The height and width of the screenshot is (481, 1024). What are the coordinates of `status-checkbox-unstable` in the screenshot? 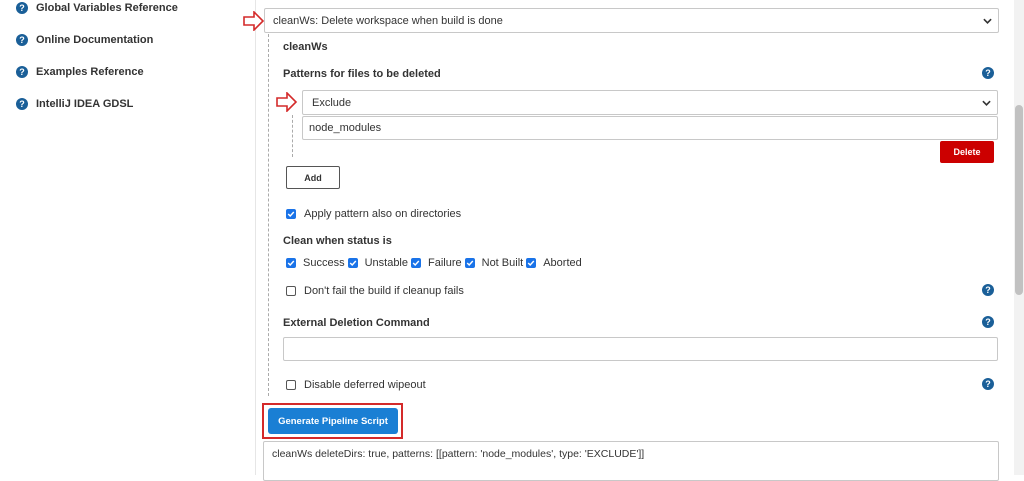 It's located at (352, 263).